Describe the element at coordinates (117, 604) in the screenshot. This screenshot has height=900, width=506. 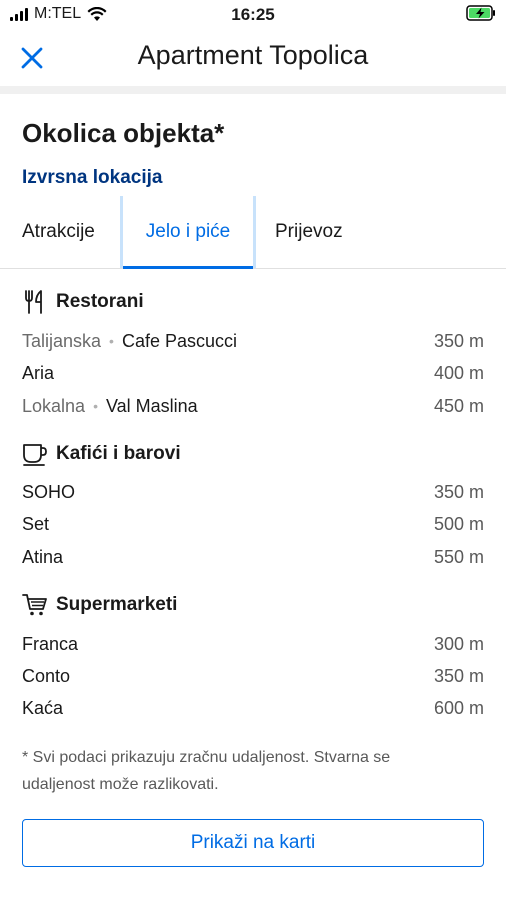
I see `category-title: Supermarketi` at that location.